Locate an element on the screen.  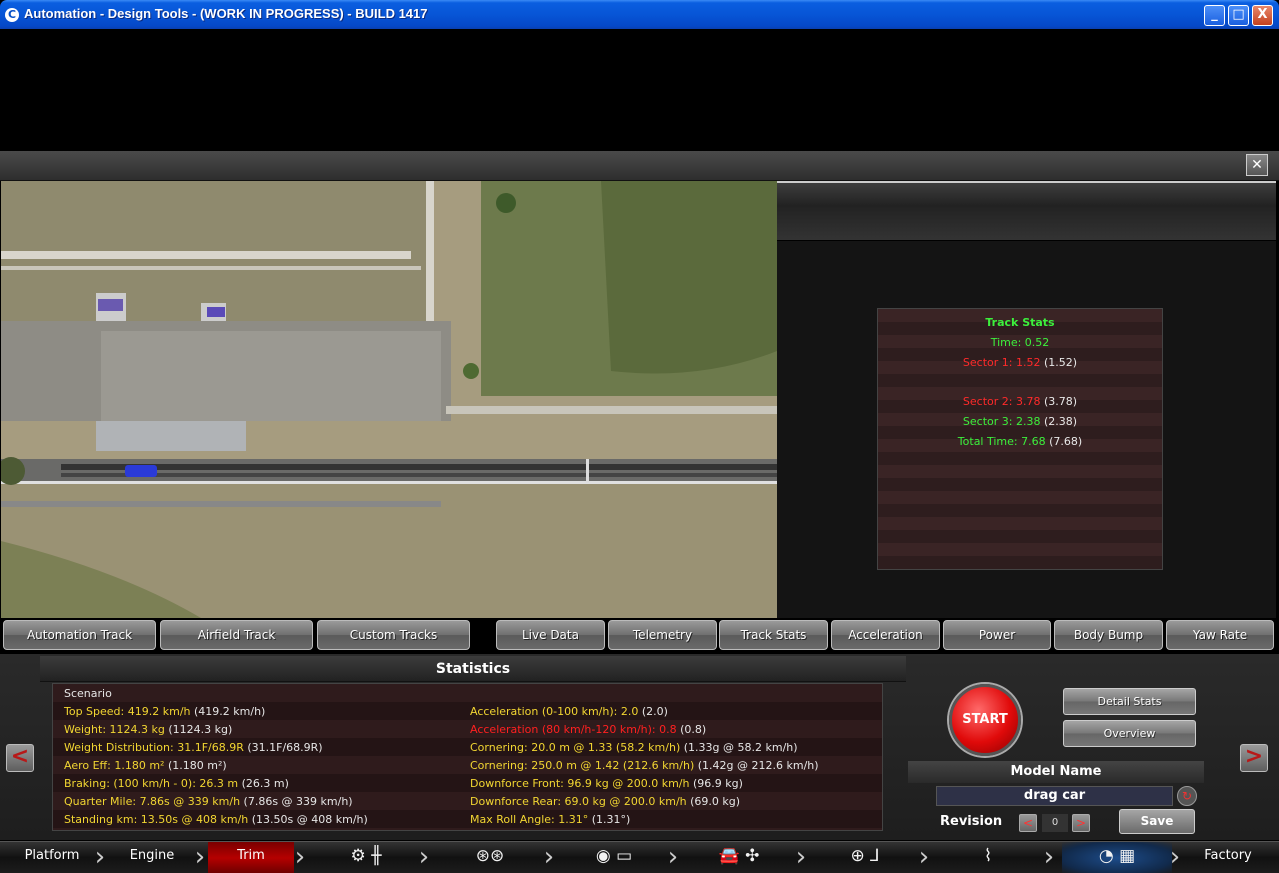
stat-accel-0-100: Acceleration (0-100 km/h): 2.0 (2.0) is located at coordinates (569, 712).